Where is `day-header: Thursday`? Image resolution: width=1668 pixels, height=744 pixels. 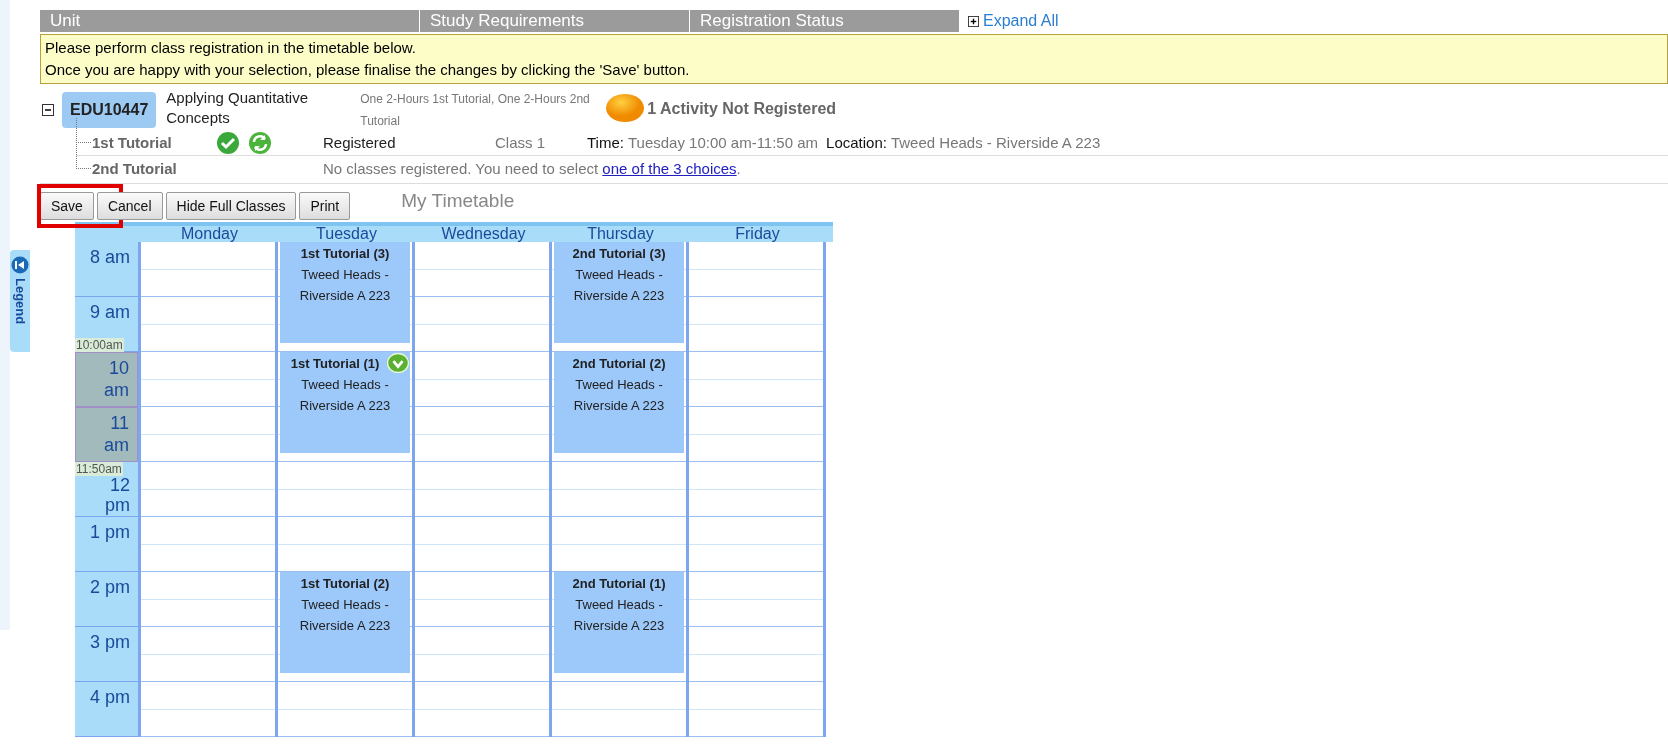
day-header: Thursday is located at coordinates (620, 234).